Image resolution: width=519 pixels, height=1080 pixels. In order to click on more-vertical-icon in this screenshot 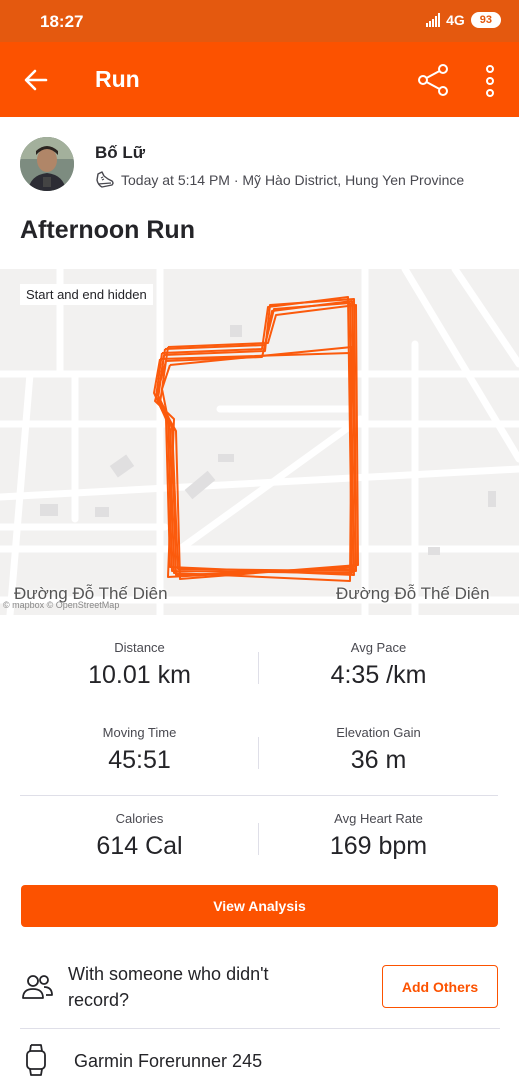, I will do `click(490, 81)`.